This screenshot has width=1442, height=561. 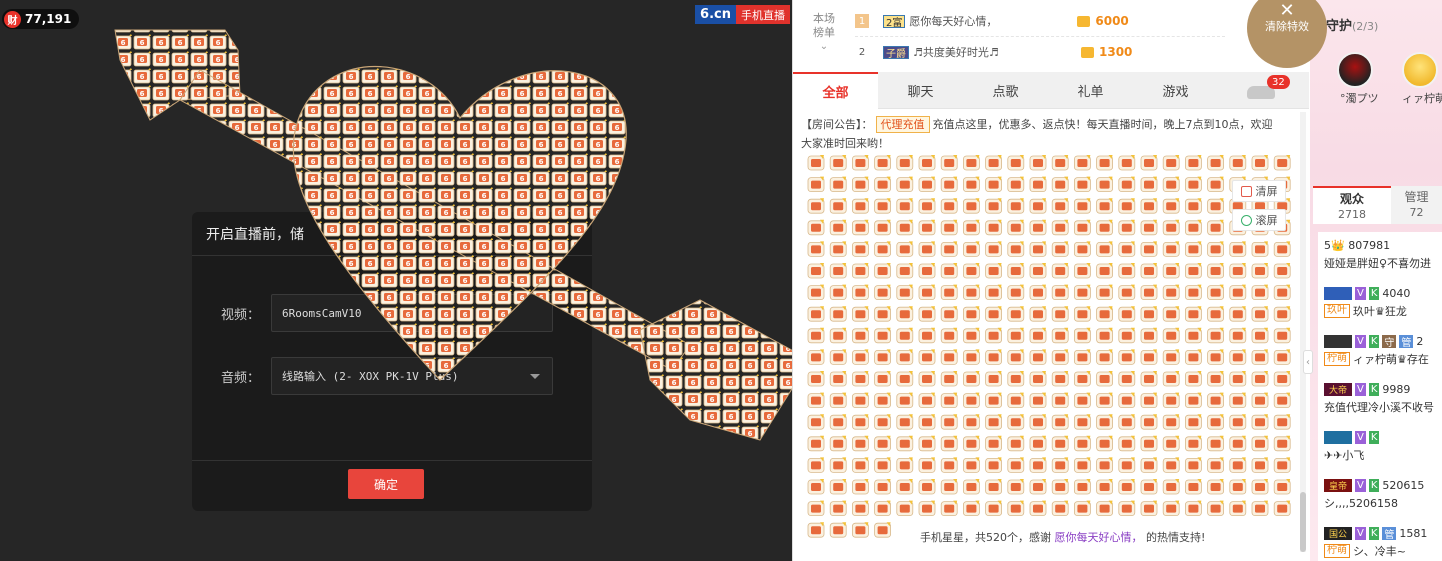 What do you see at coordinates (459, 223) in the screenshot?
I see `heart-shape` at bounding box center [459, 223].